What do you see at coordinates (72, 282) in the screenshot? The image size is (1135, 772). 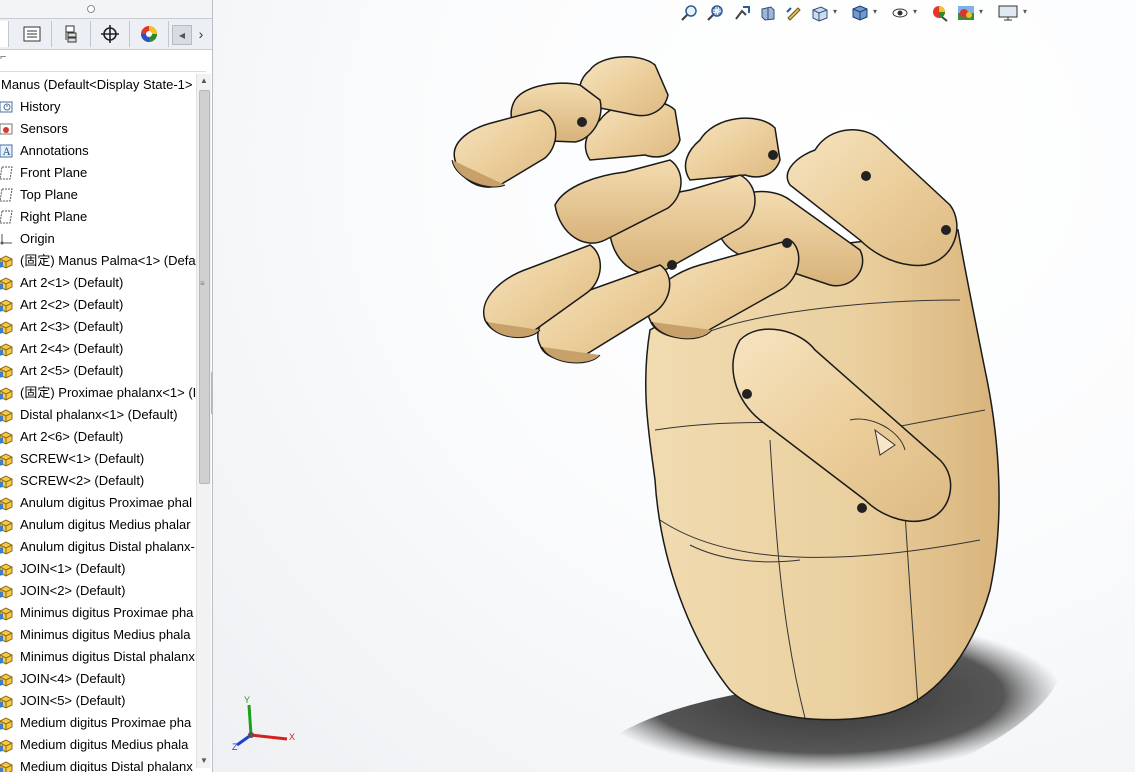 I see `tree-item-label: Art 2<1> (Default)` at bounding box center [72, 282].